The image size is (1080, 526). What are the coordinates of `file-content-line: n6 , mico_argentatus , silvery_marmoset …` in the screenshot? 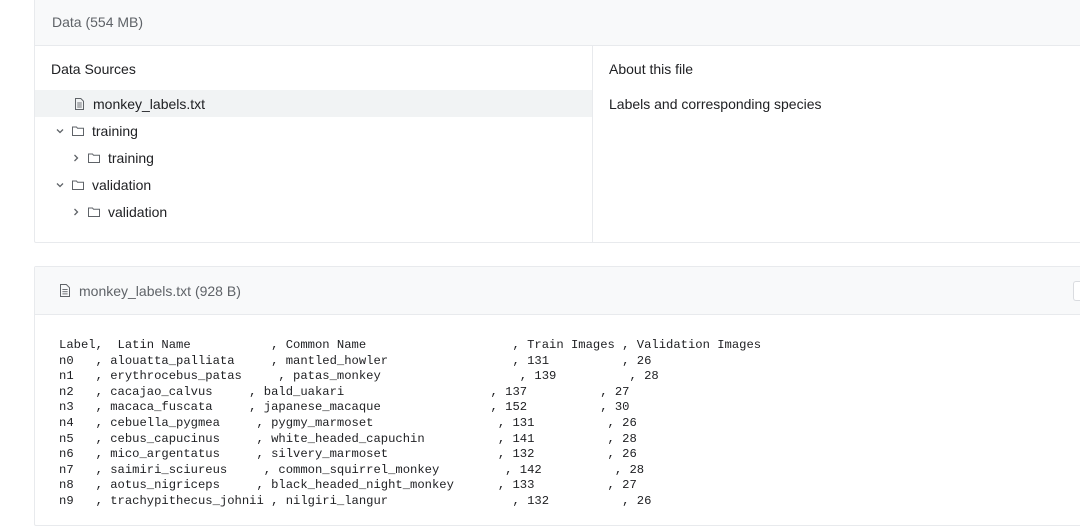 It's located at (348, 454).